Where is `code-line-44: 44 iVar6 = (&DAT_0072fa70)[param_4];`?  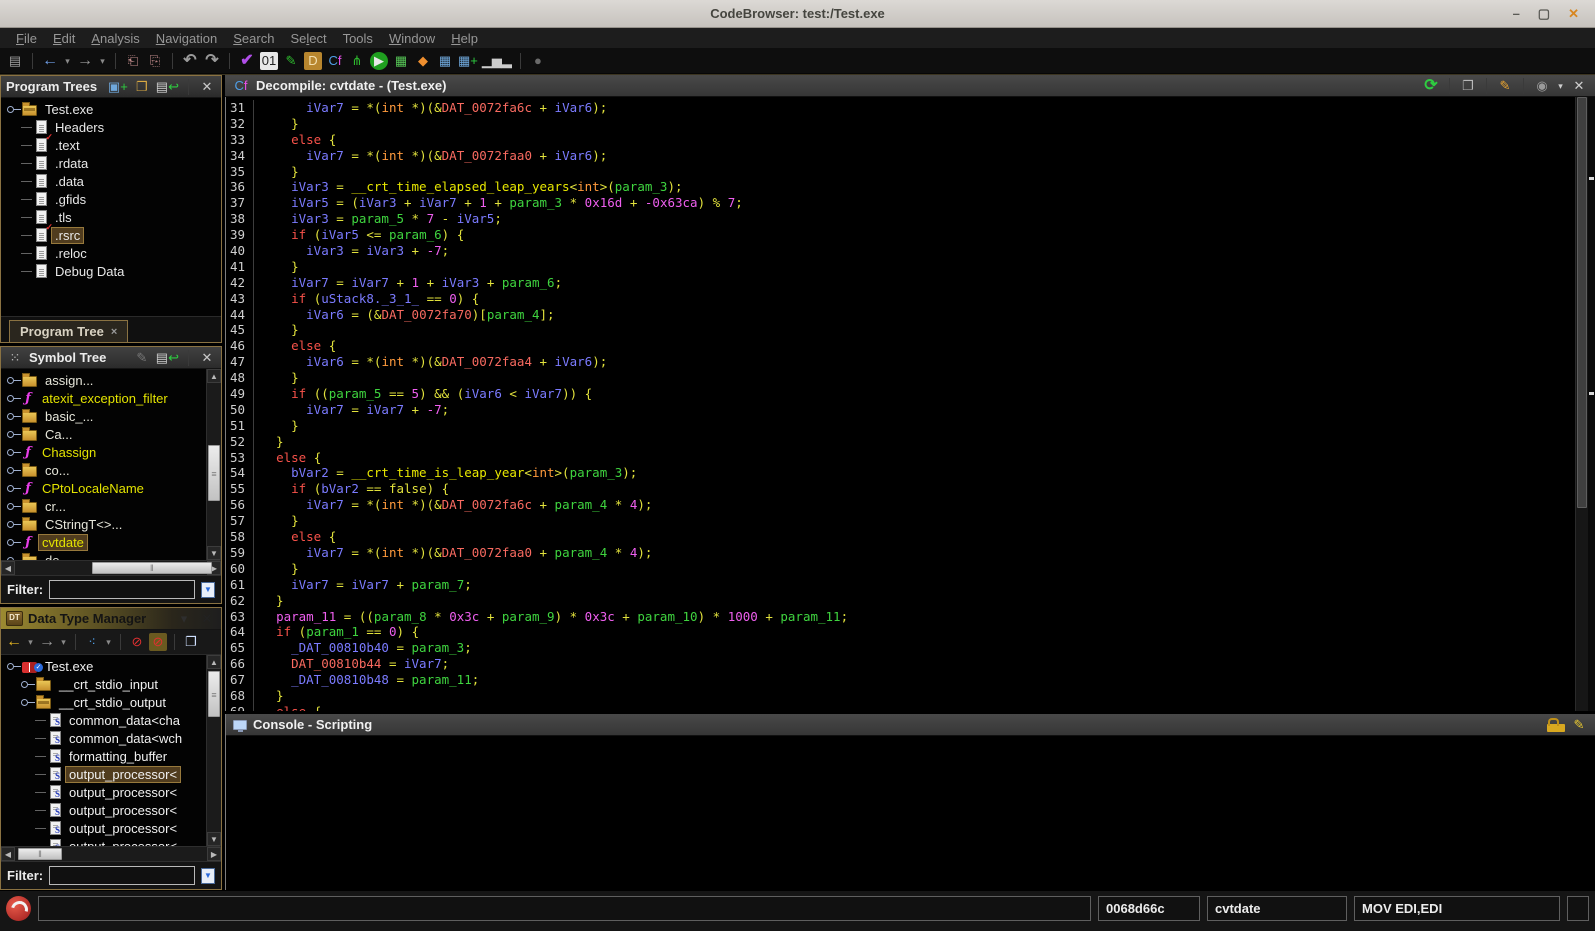
code-line-44: 44 iVar6 = (&DAT_0072fa70)[param_4]; is located at coordinates (900, 314).